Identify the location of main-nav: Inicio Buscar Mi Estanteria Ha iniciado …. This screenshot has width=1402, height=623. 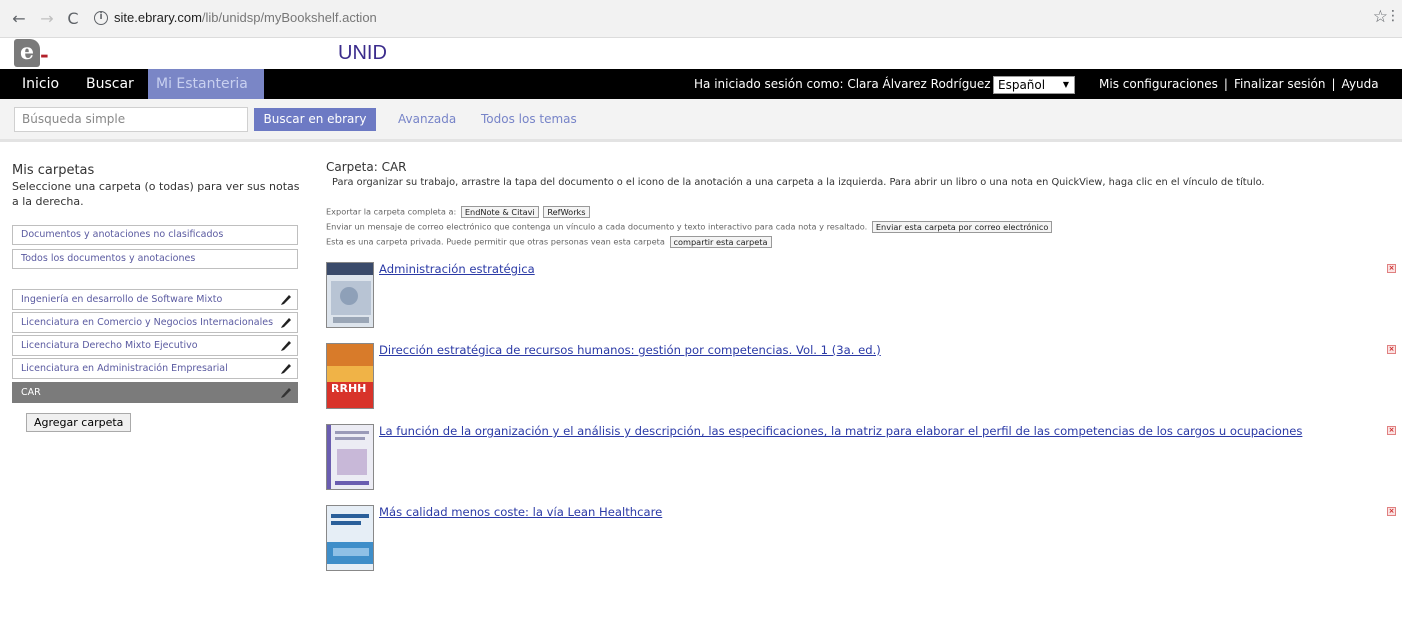
(701, 84).